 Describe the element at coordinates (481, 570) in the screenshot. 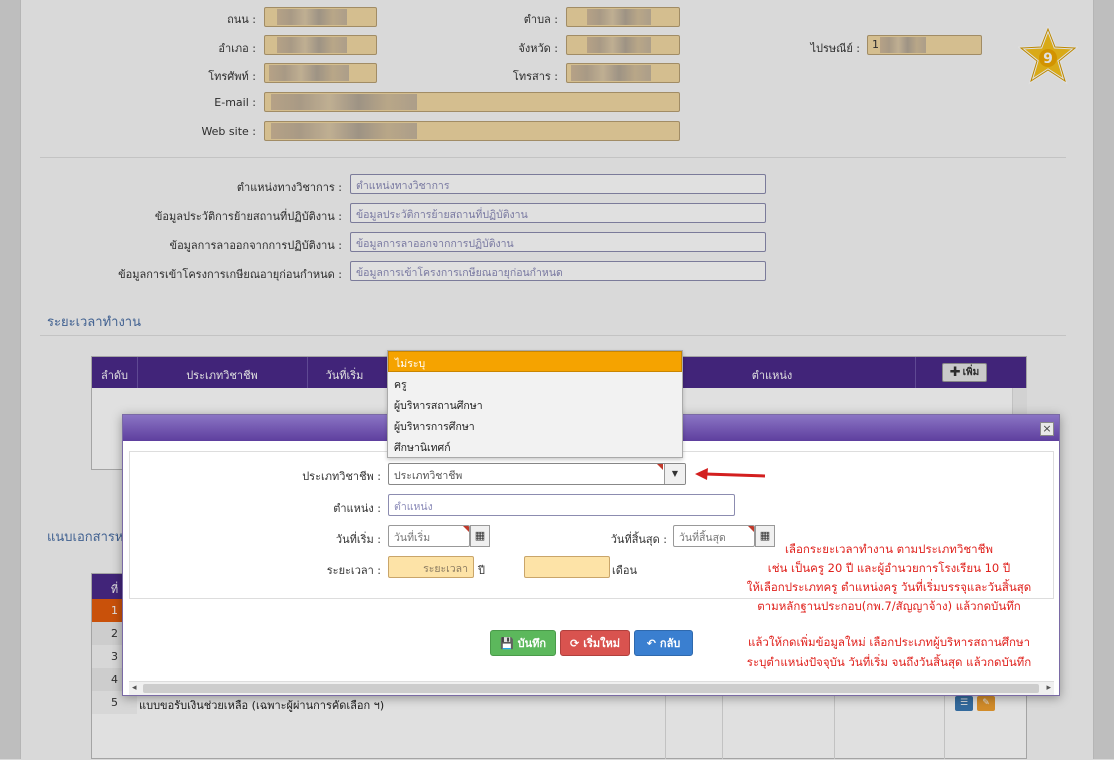

I see `year-unit: ปี` at that location.